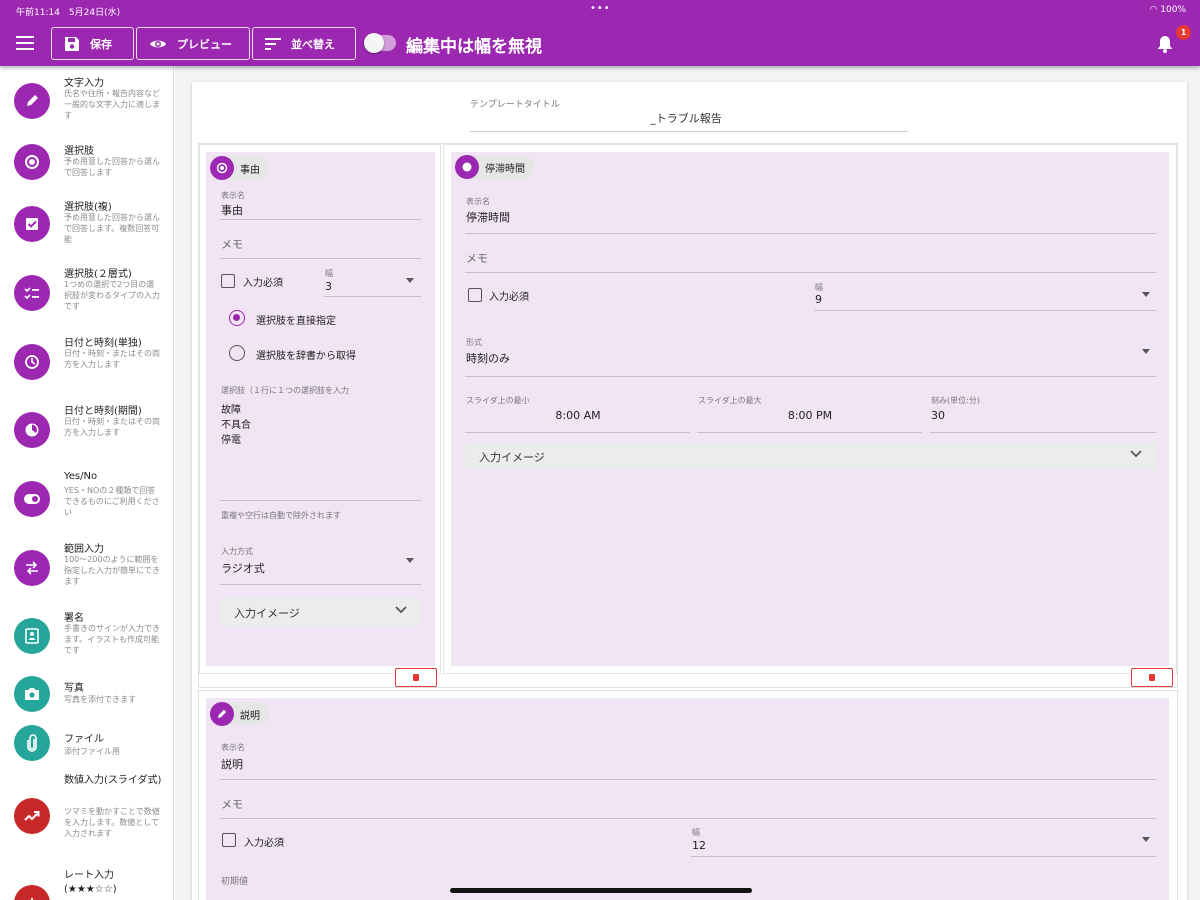  Describe the element at coordinates (474, 342) in the screenshot. I see `format-label: 形式` at that location.